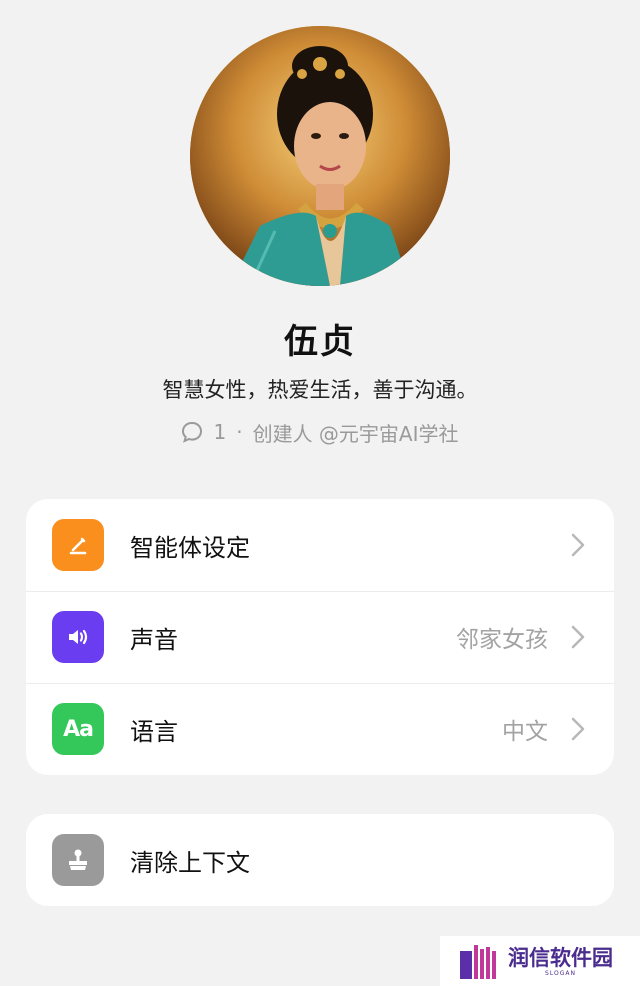 This screenshot has height=986, width=640. Describe the element at coordinates (190, 547) in the screenshot. I see `settings-row-label: 智能体设定` at that location.